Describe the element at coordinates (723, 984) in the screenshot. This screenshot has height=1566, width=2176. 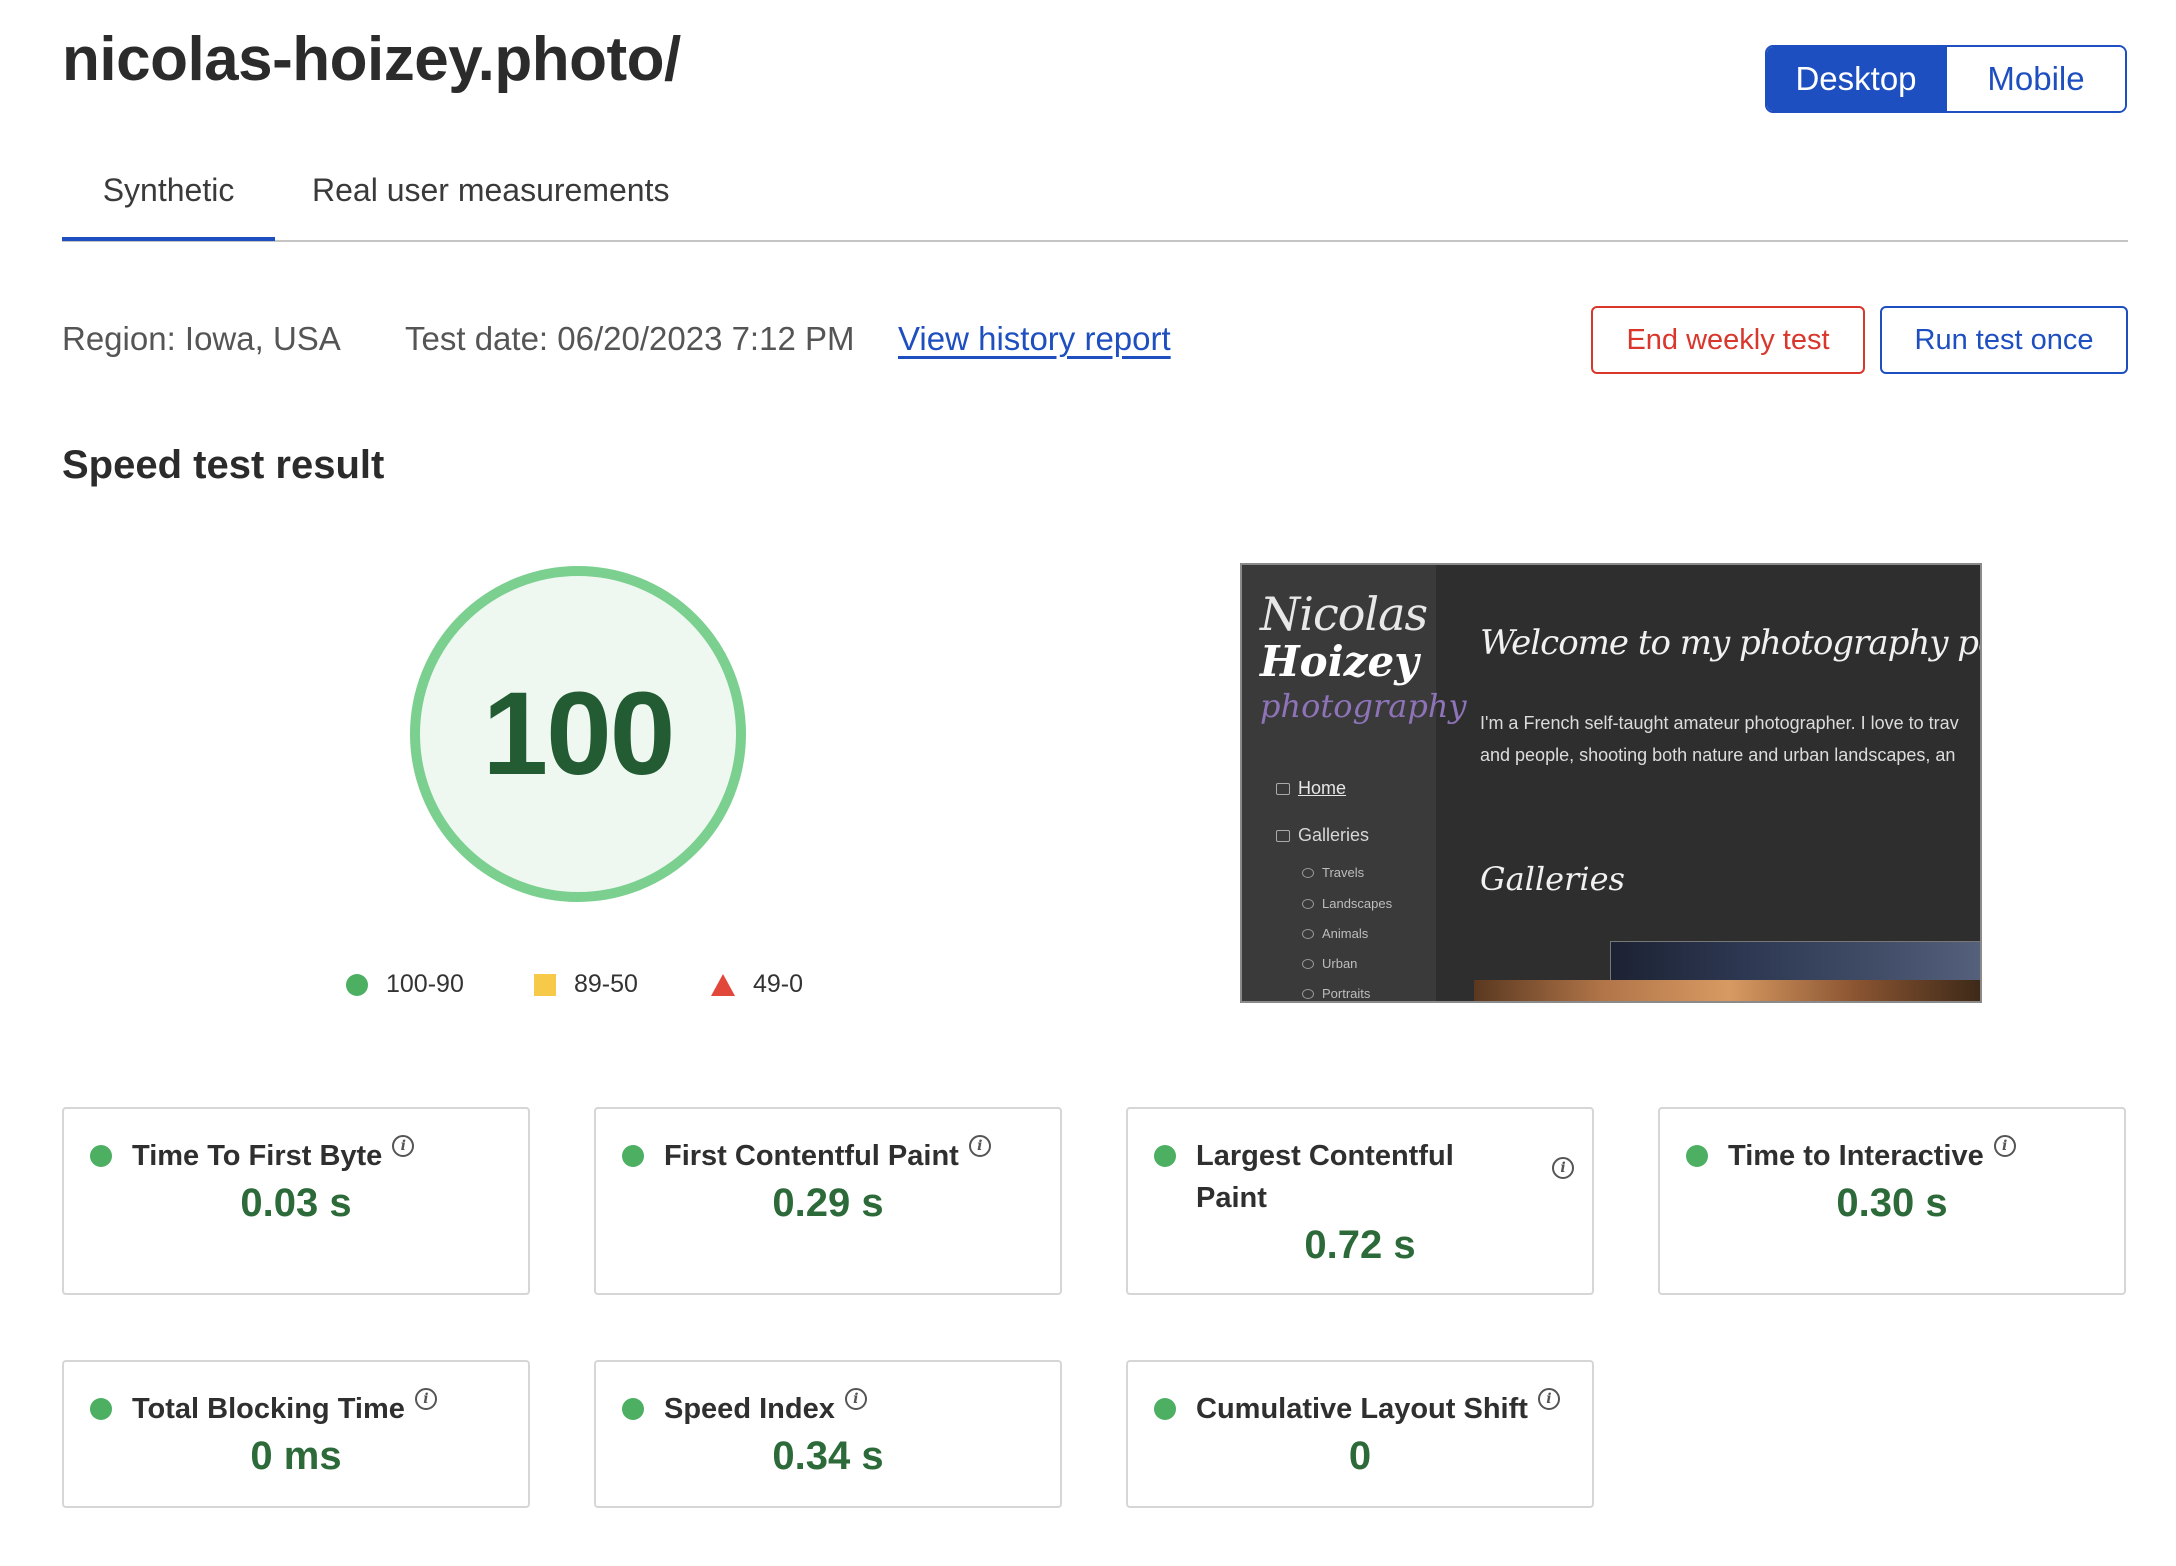
I see `red-triangle-icon` at that location.